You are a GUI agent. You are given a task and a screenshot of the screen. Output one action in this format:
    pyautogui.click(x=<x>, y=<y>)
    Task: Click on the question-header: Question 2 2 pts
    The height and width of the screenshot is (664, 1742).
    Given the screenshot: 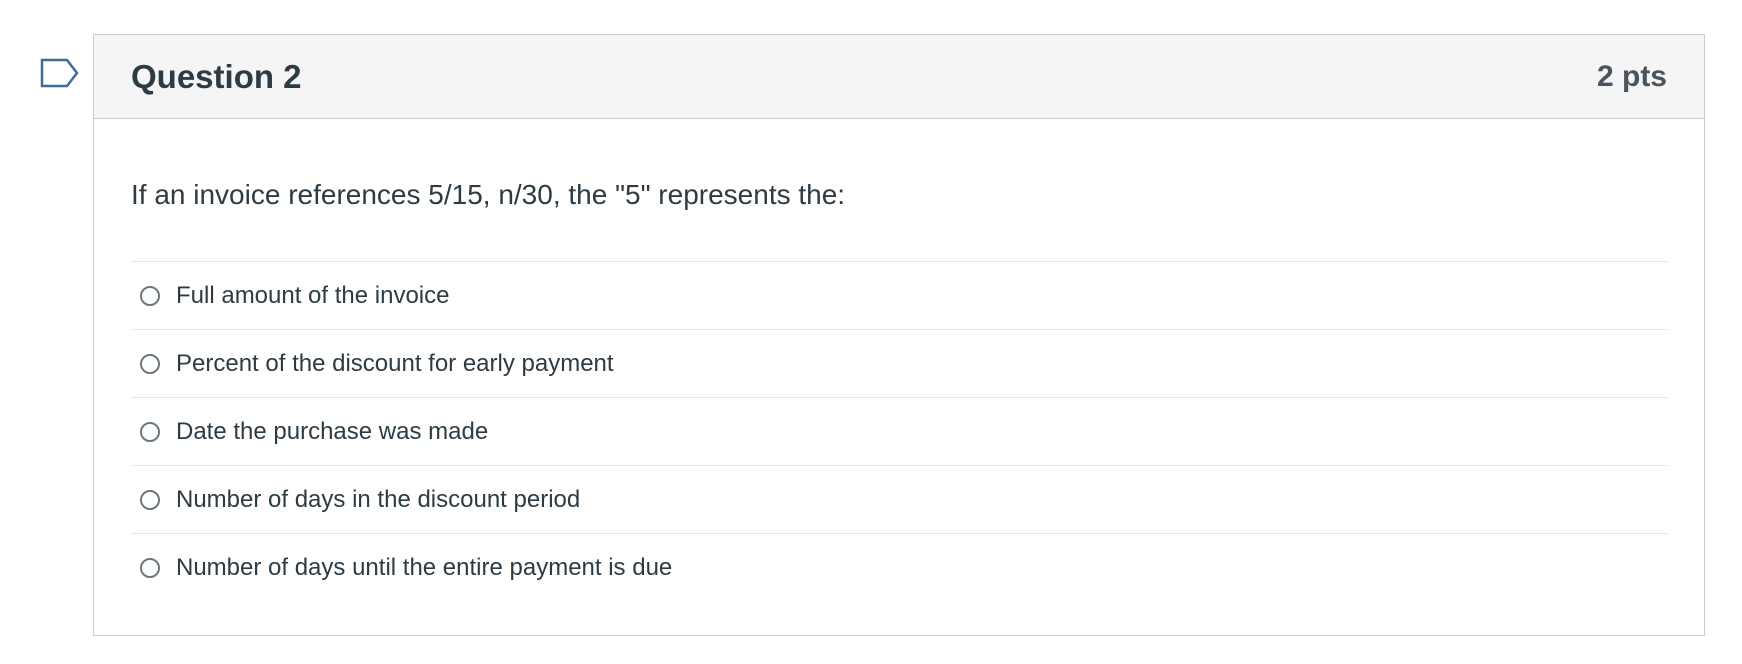 What is the action you would take?
    pyautogui.click(x=899, y=77)
    